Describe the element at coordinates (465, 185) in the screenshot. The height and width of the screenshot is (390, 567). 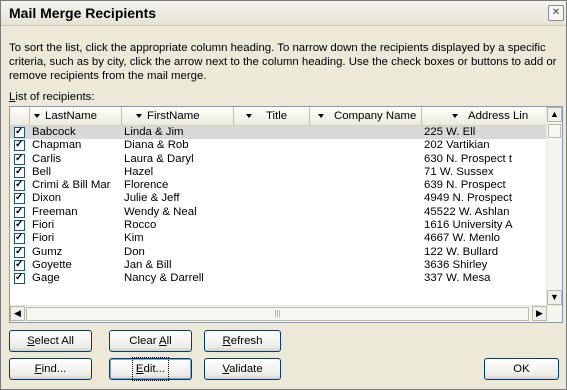
I see `cell-address: 639 N. Prospect` at that location.